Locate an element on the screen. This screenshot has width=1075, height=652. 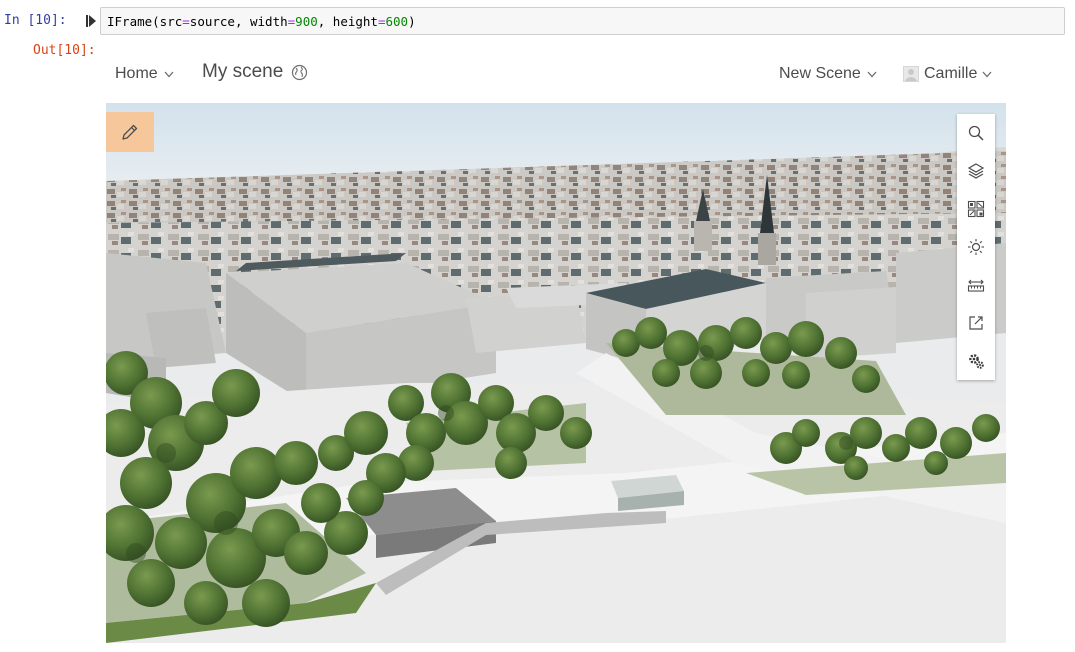
measure-tool is located at coordinates (976, 285).